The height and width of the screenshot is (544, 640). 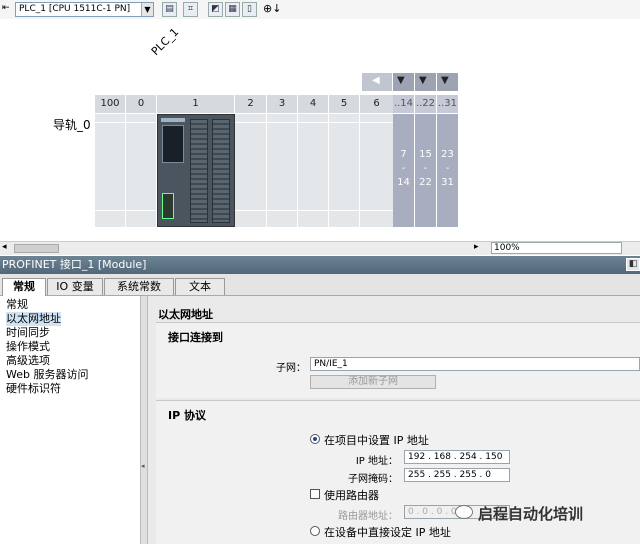 I want to click on chevron-down-icon: ▼, so click(x=147, y=9).